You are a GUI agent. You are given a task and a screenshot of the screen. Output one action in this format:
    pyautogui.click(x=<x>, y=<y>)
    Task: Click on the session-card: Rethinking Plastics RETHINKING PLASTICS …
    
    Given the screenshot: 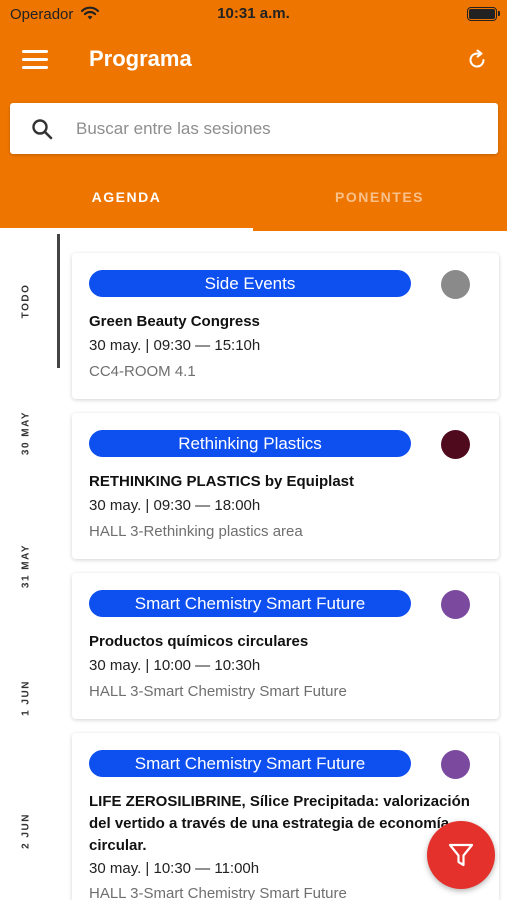 What is the action you would take?
    pyautogui.click(x=285, y=486)
    